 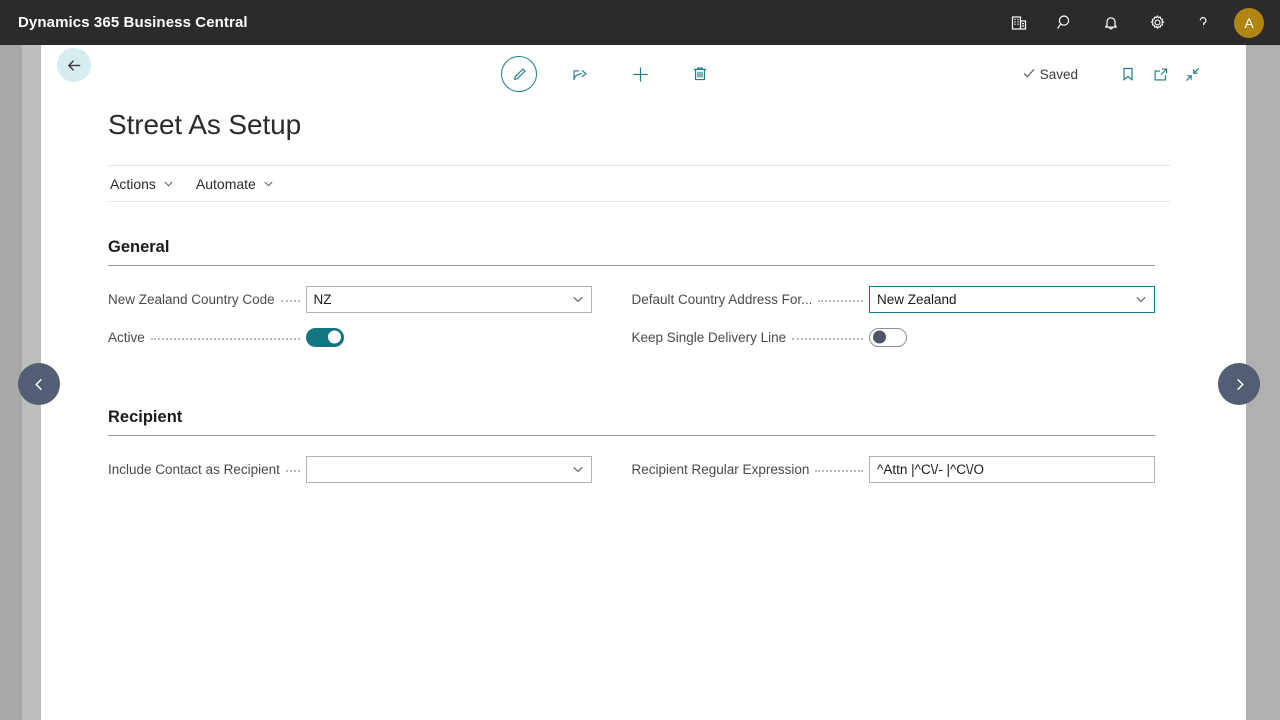 I want to click on command-bar: Saved, so click(x=643, y=74).